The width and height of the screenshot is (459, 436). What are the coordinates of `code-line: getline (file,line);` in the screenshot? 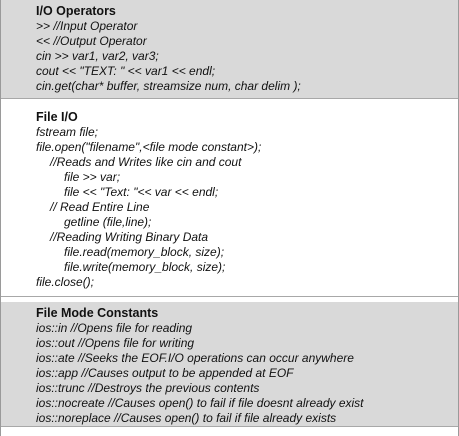 It's located at (108, 222).